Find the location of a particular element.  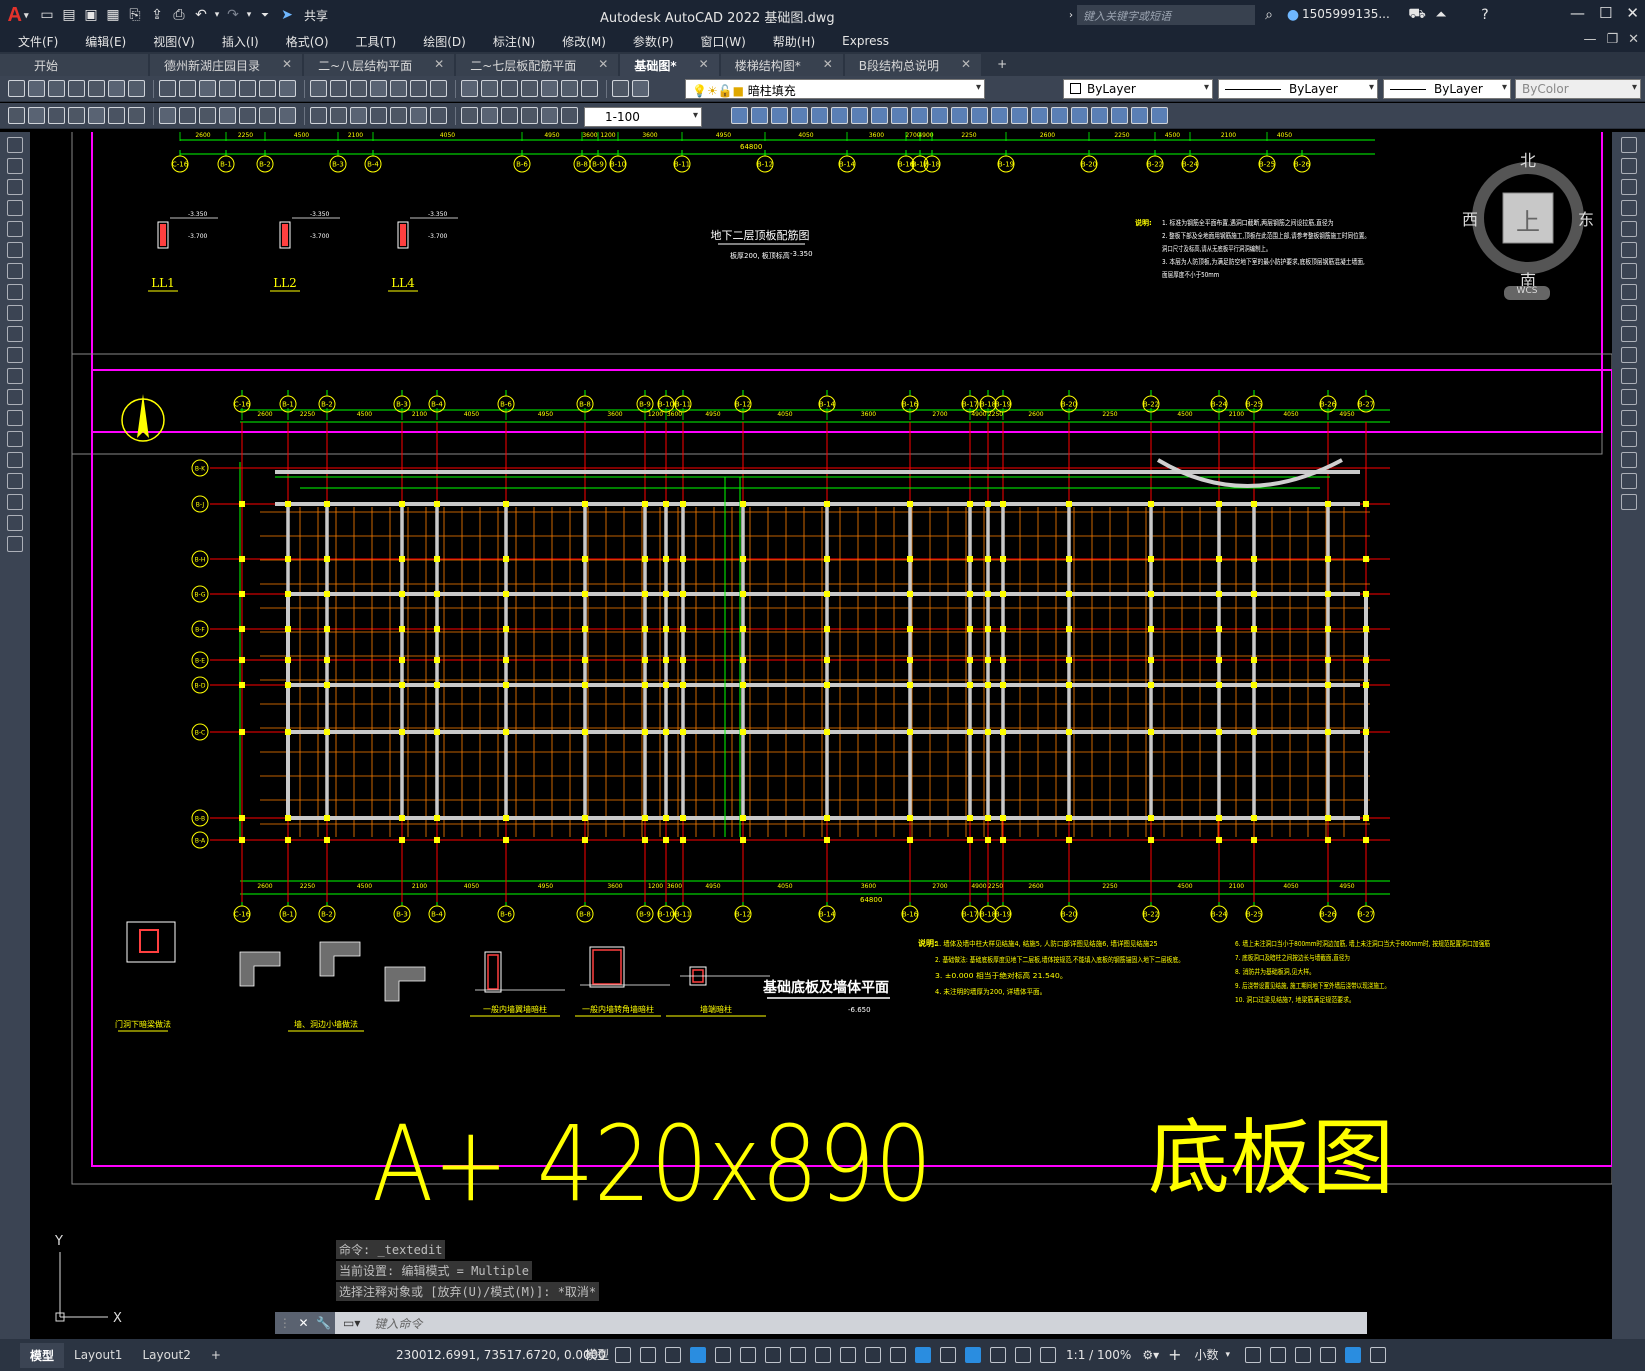

file-tab-5: 楼梯结构图* ✕ is located at coordinates (781, 65).